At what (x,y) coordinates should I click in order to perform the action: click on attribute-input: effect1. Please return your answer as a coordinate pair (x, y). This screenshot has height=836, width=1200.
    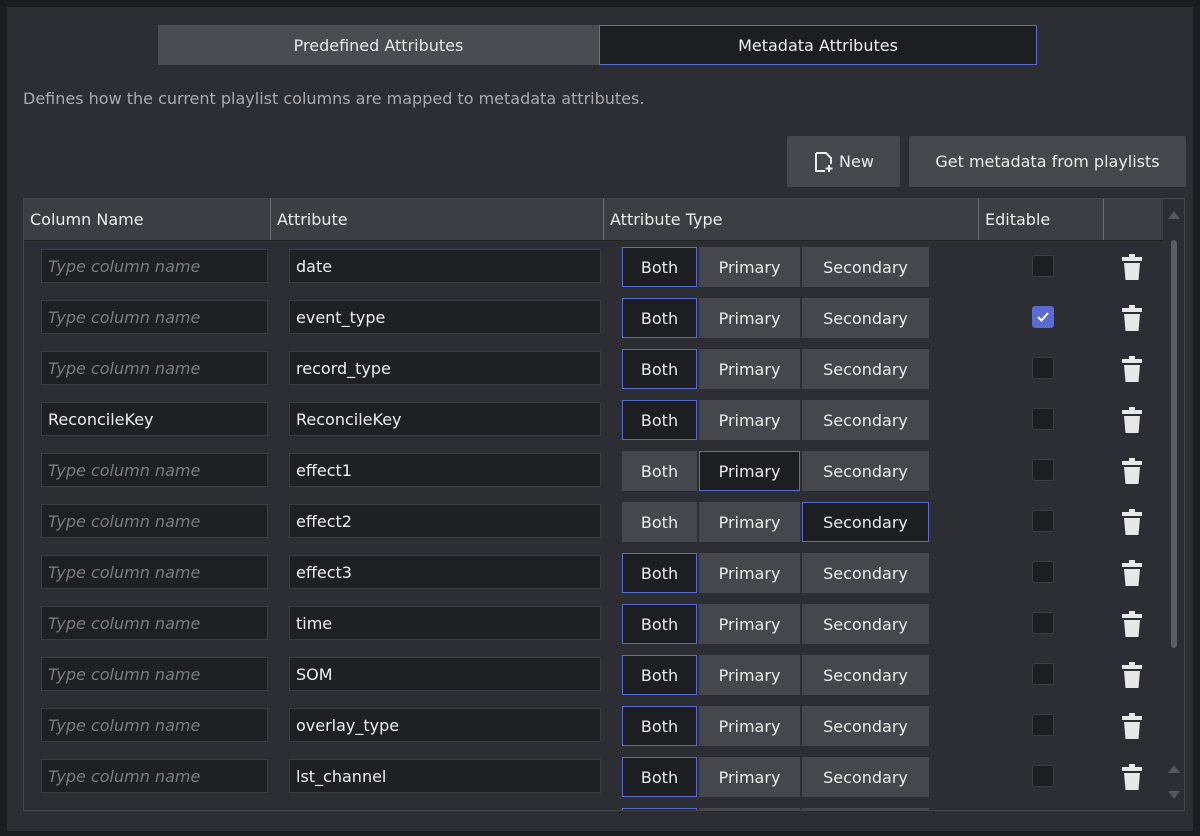
    Looking at the image, I should click on (445, 470).